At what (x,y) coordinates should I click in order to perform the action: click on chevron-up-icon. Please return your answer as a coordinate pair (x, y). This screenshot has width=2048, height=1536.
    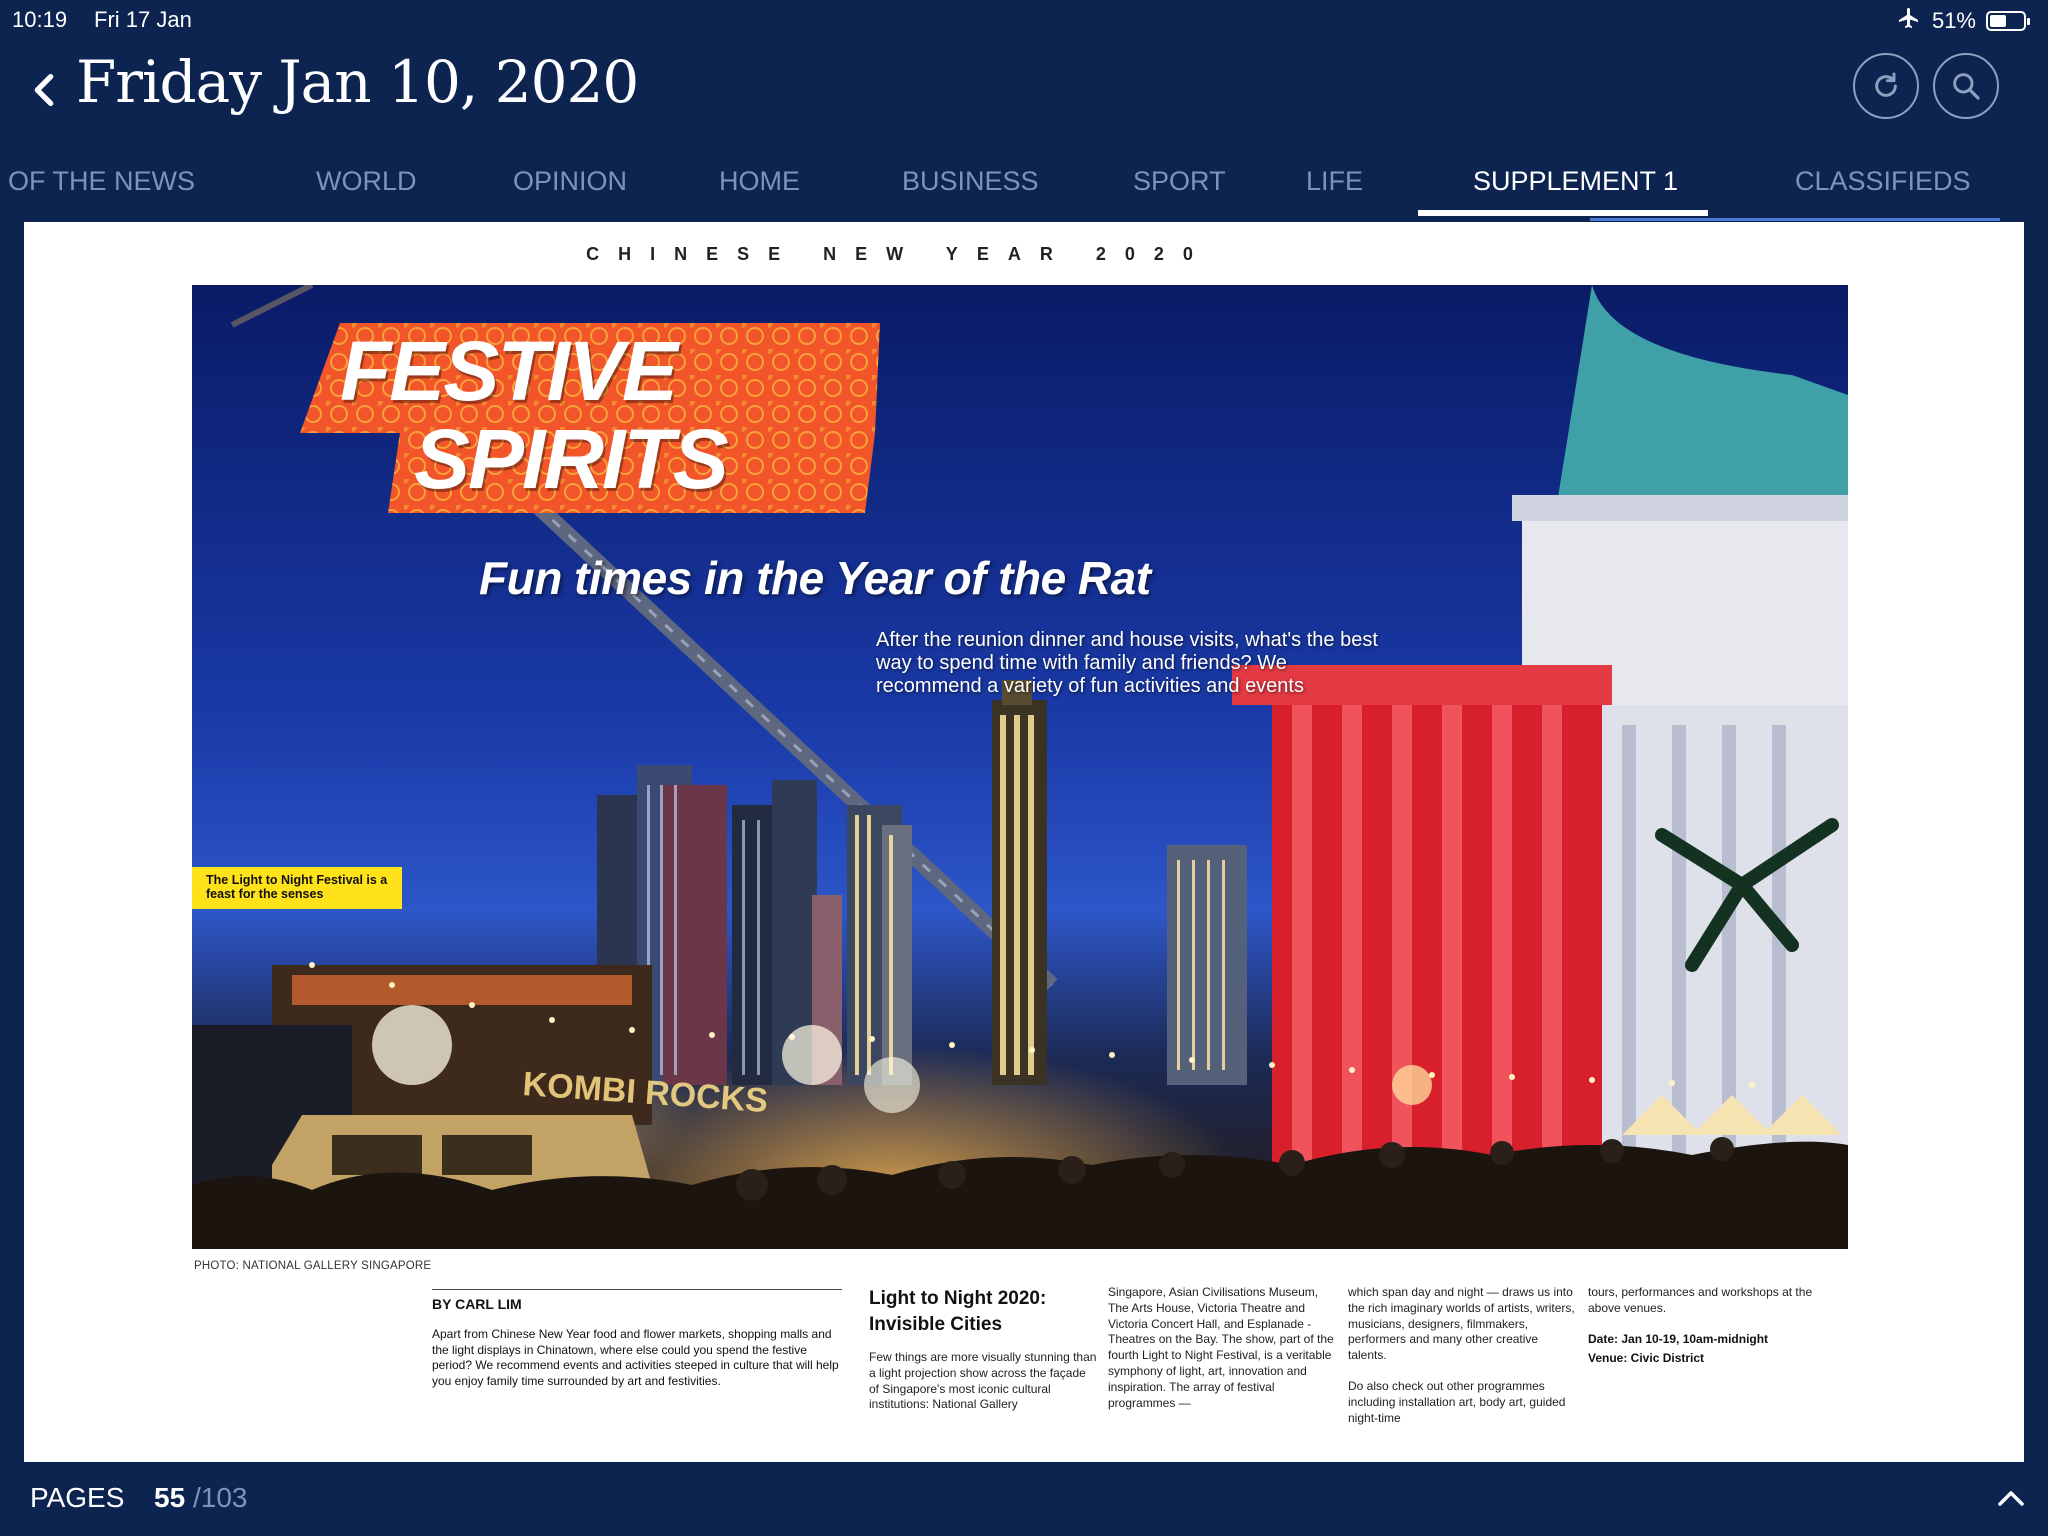
    Looking at the image, I should click on (2011, 1498).